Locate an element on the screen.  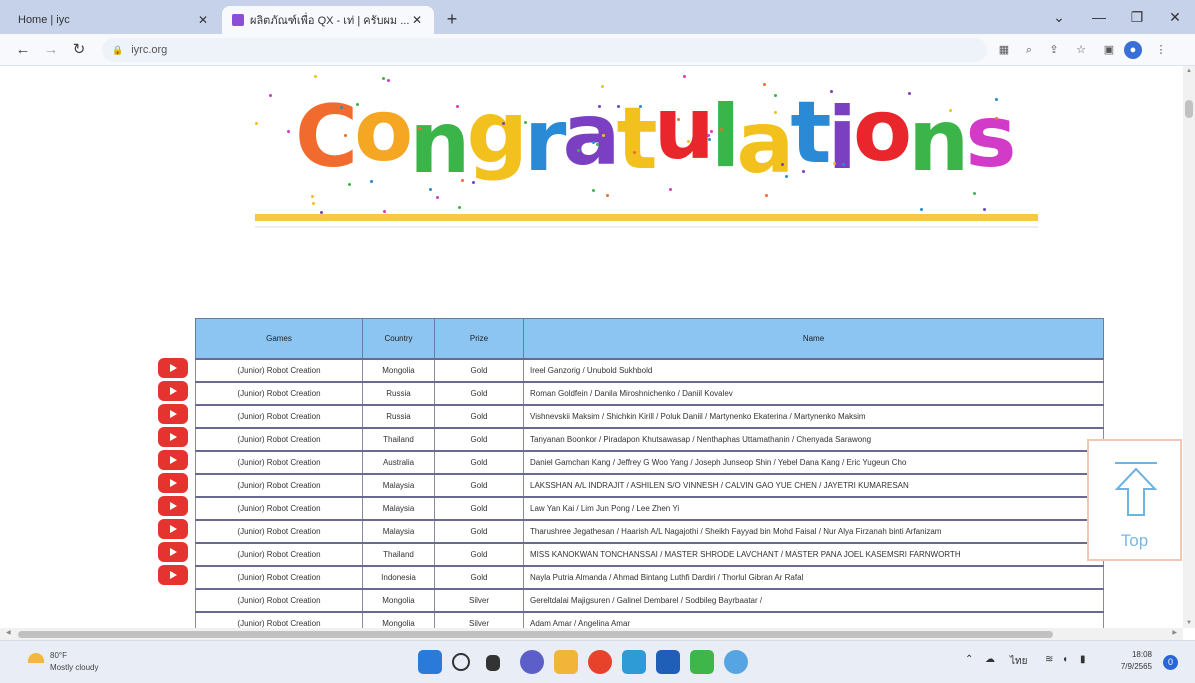
tray-cloud-icon: ☁ is located at coordinates (990, 659).